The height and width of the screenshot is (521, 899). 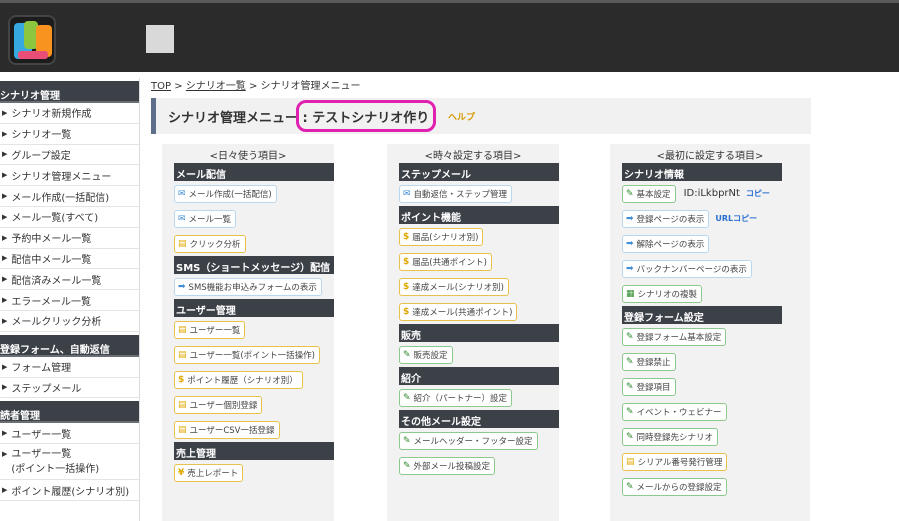 I want to click on sidebar-item: ▶ ポイント履歴(シナリオ別), so click(x=69, y=490).